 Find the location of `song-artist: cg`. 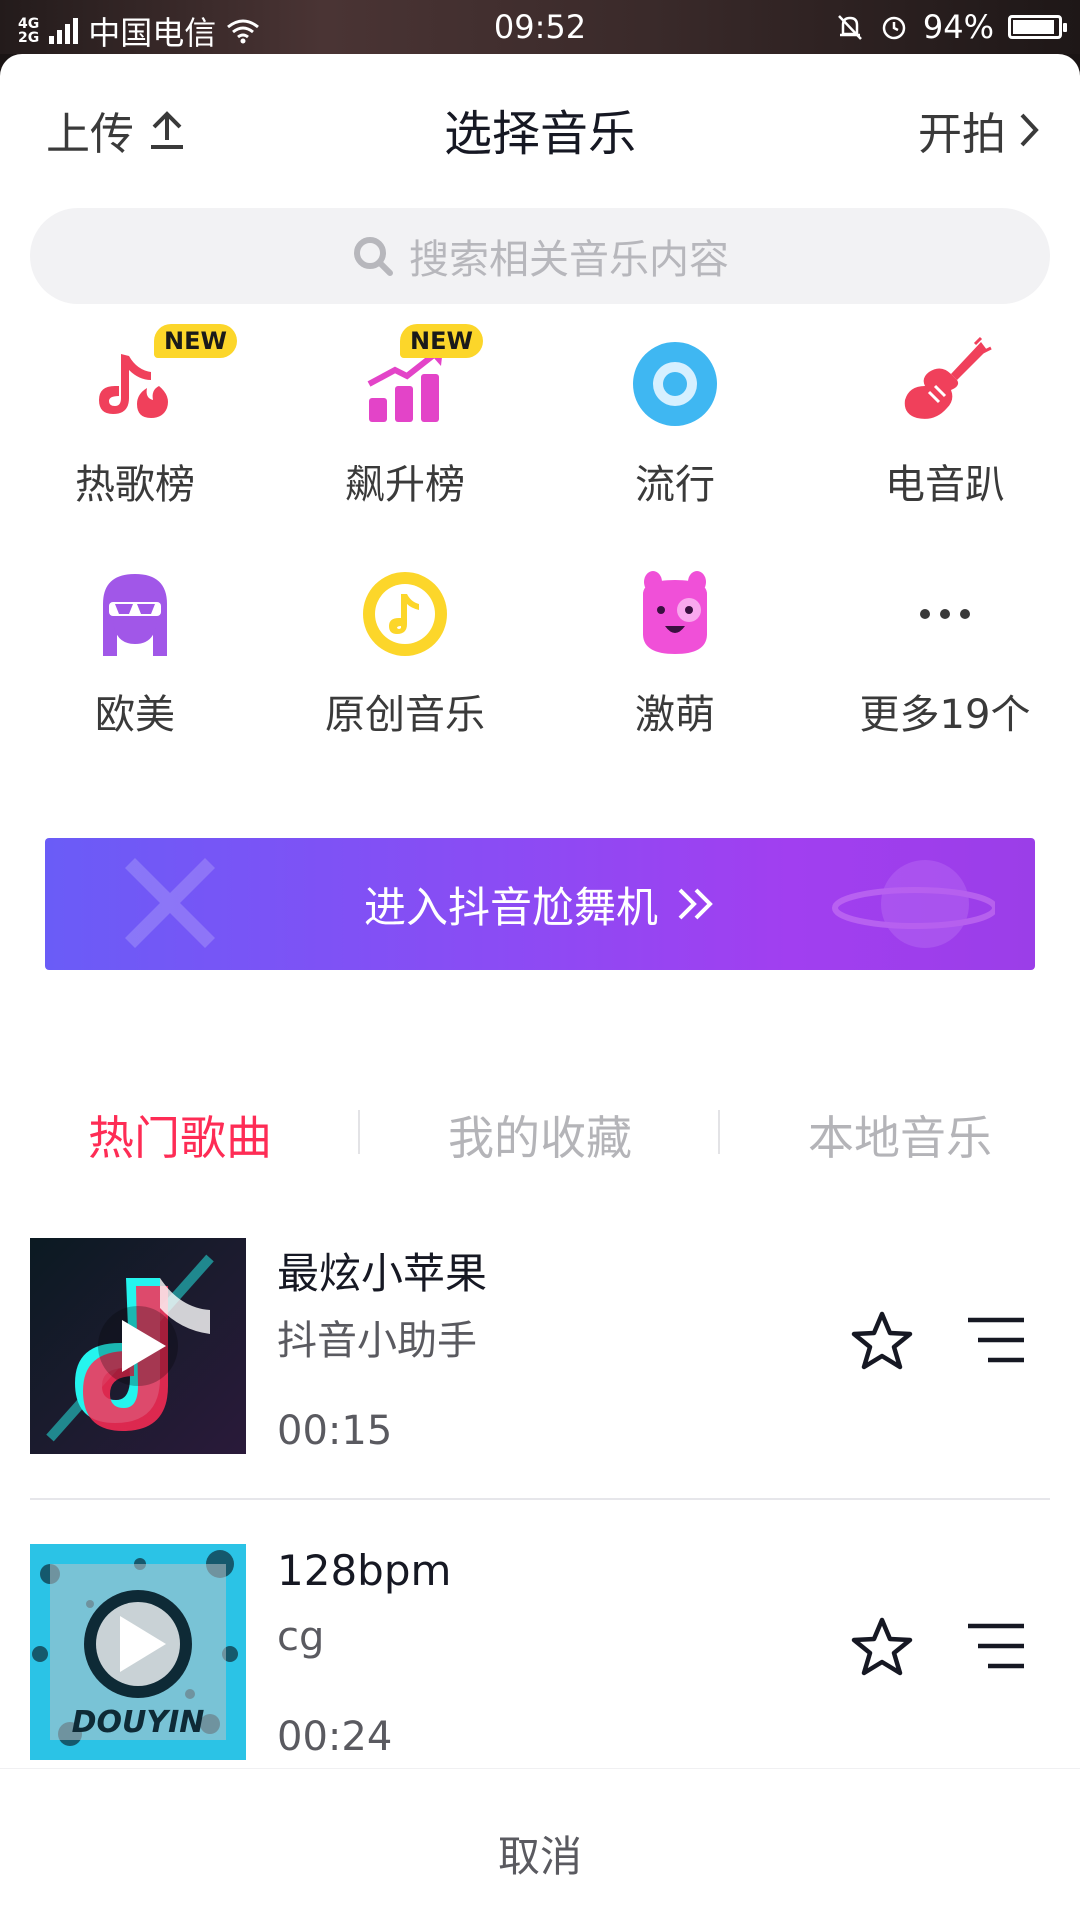

song-artist: cg is located at coordinates (301, 1637).